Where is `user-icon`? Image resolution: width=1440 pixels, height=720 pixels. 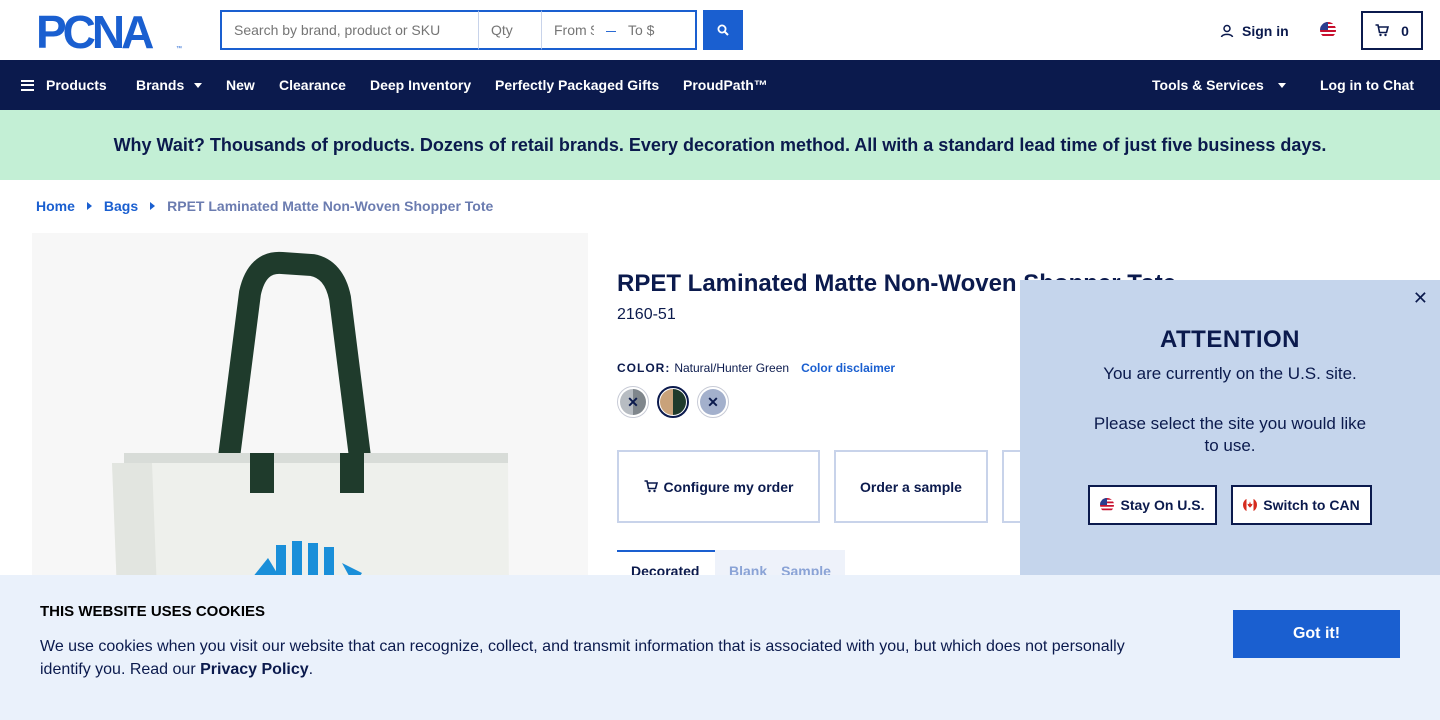
user-icon is located at coordinates (1227, 31).